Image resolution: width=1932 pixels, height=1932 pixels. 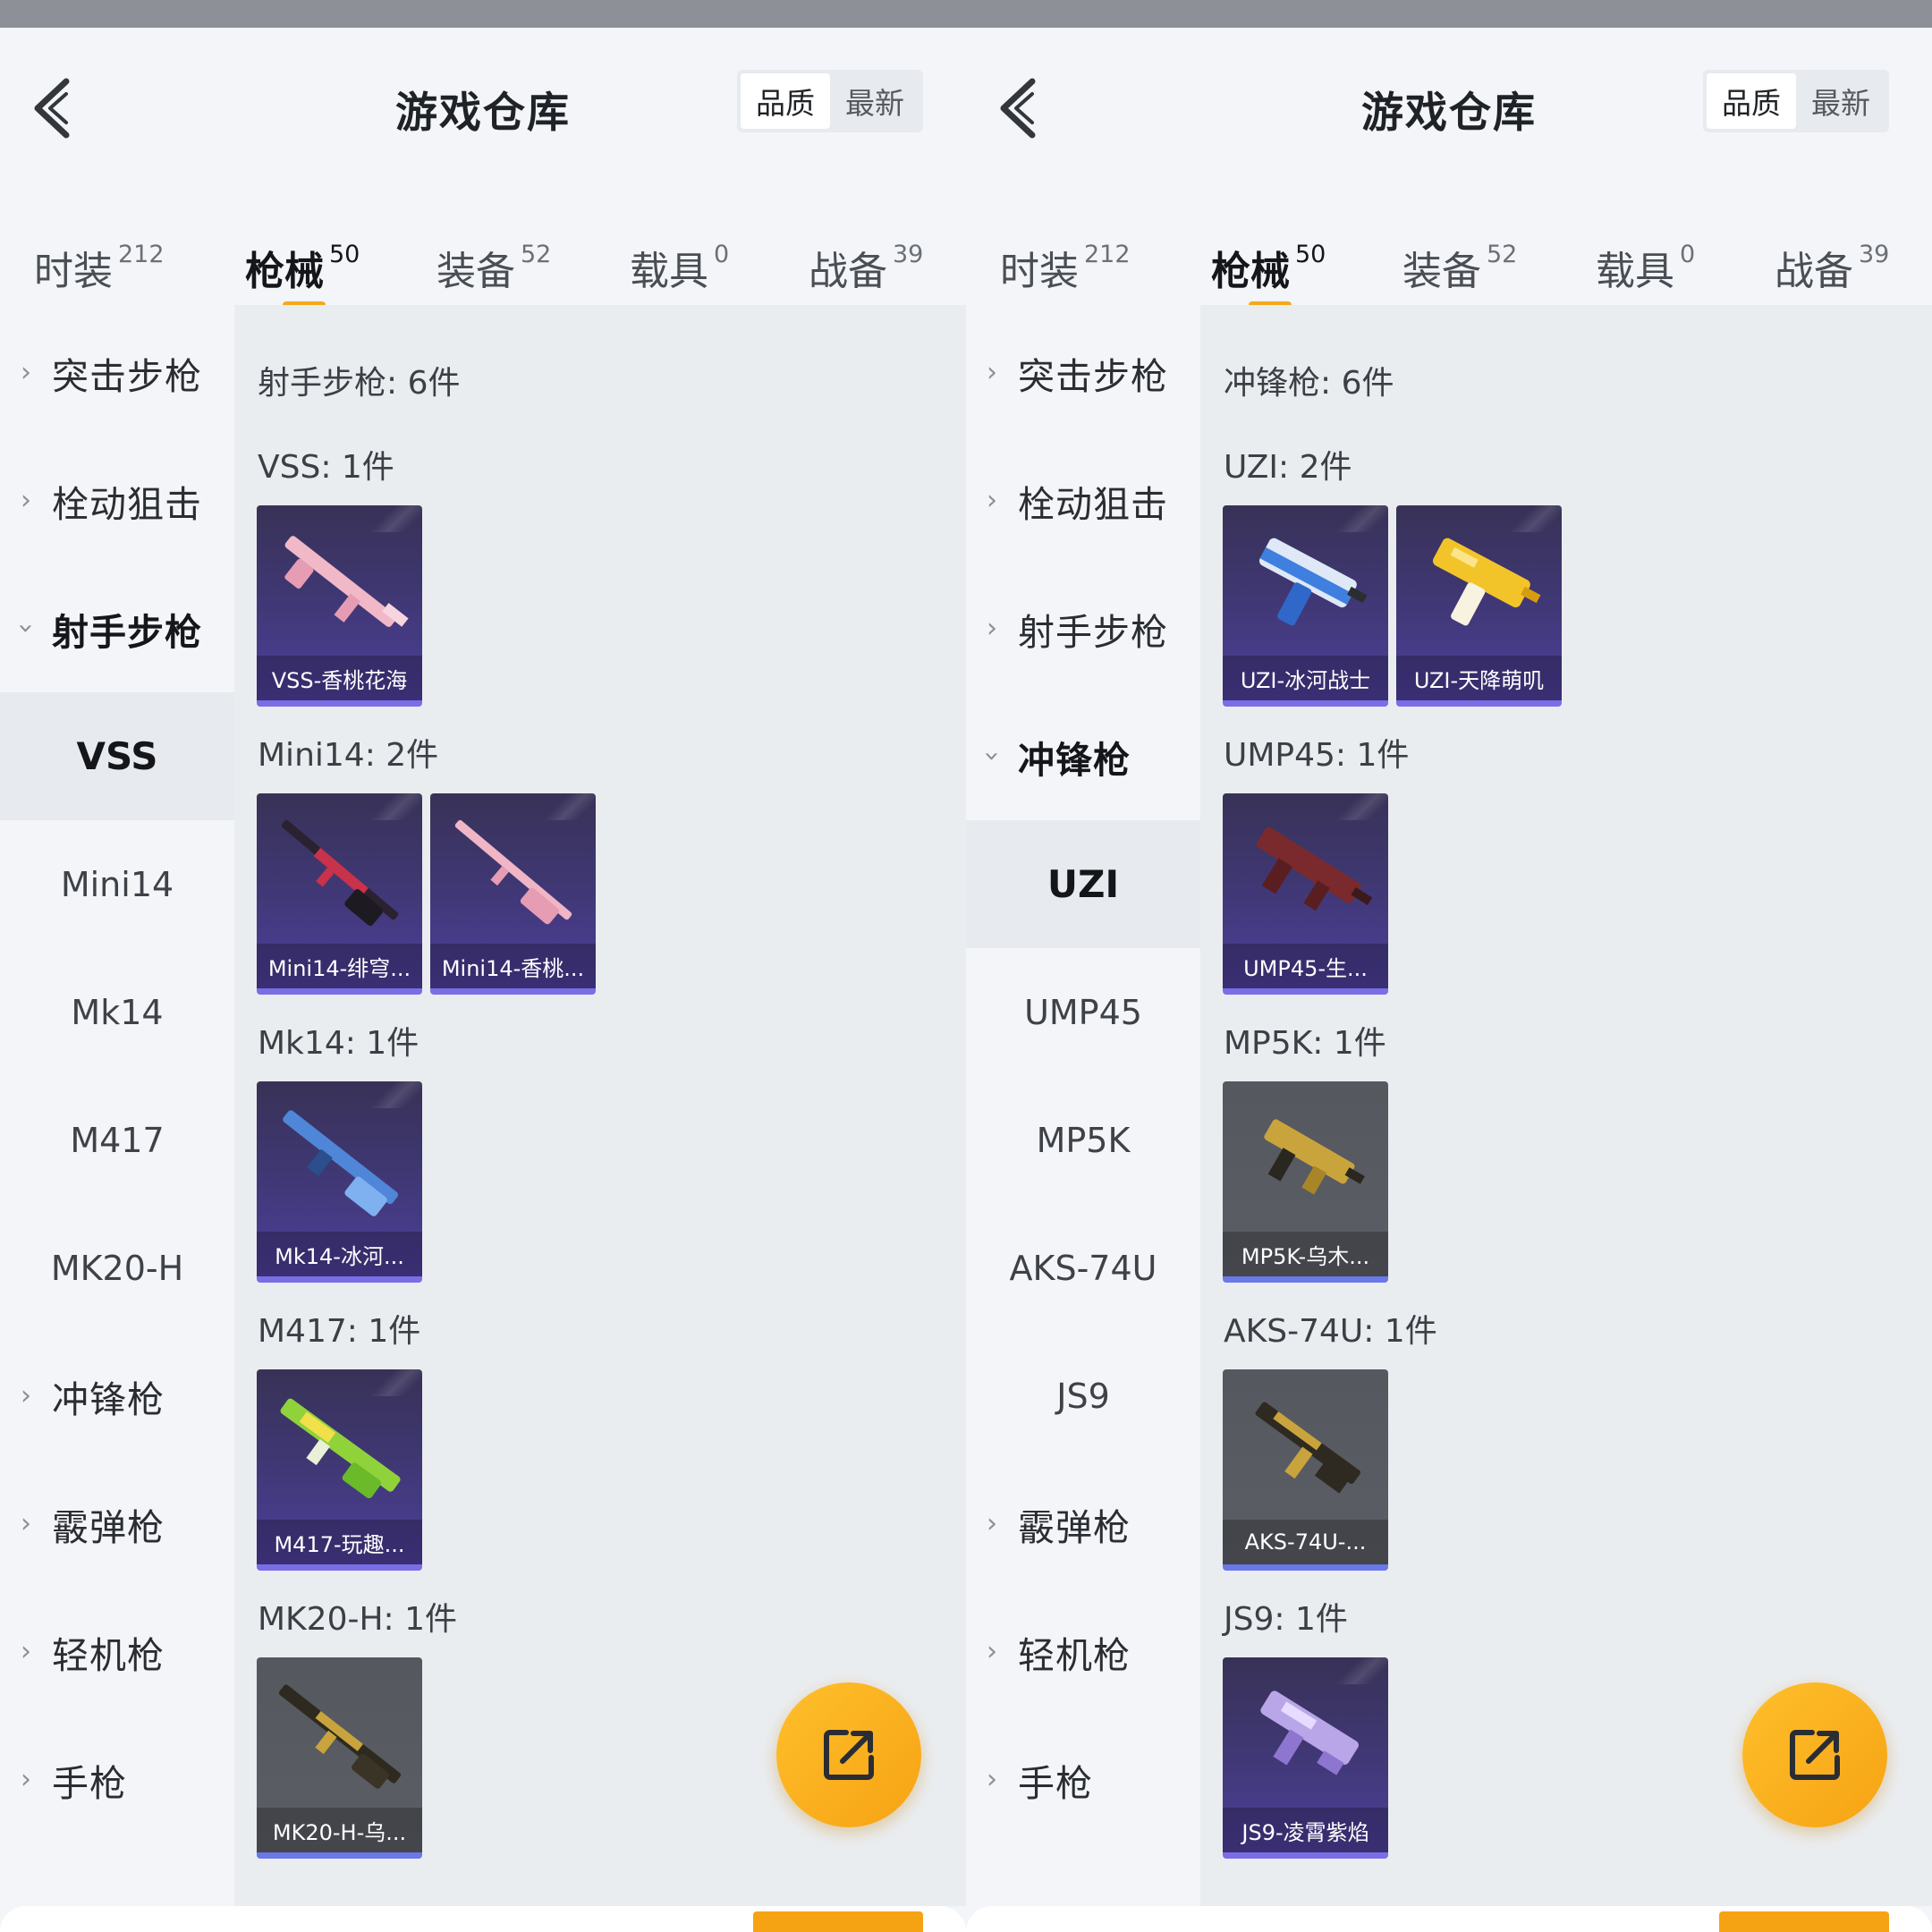 I want to click on item-card: JS9-凌霄紫焰, so click(x=1305, y=1758).